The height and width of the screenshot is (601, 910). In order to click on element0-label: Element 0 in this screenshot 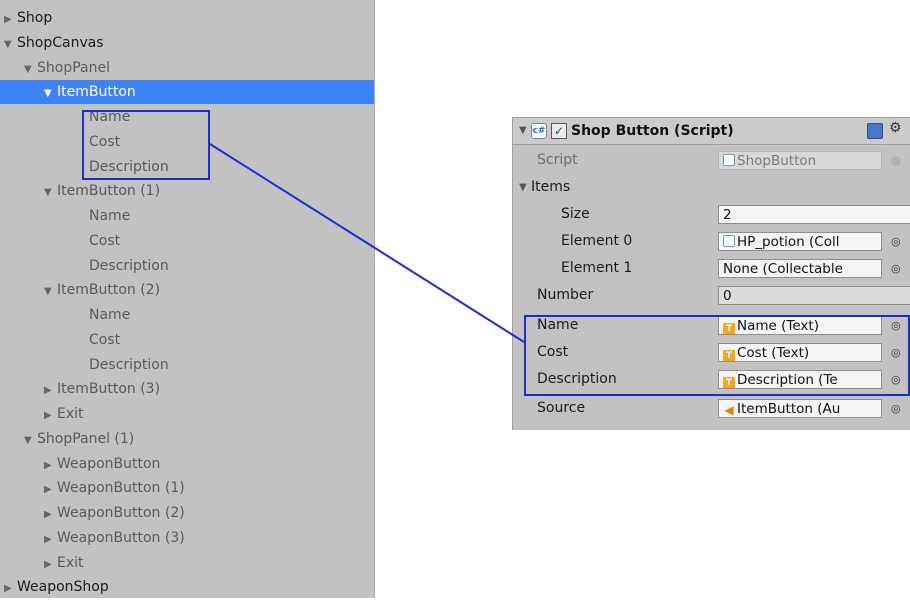, I will do `click(597, 241)`.